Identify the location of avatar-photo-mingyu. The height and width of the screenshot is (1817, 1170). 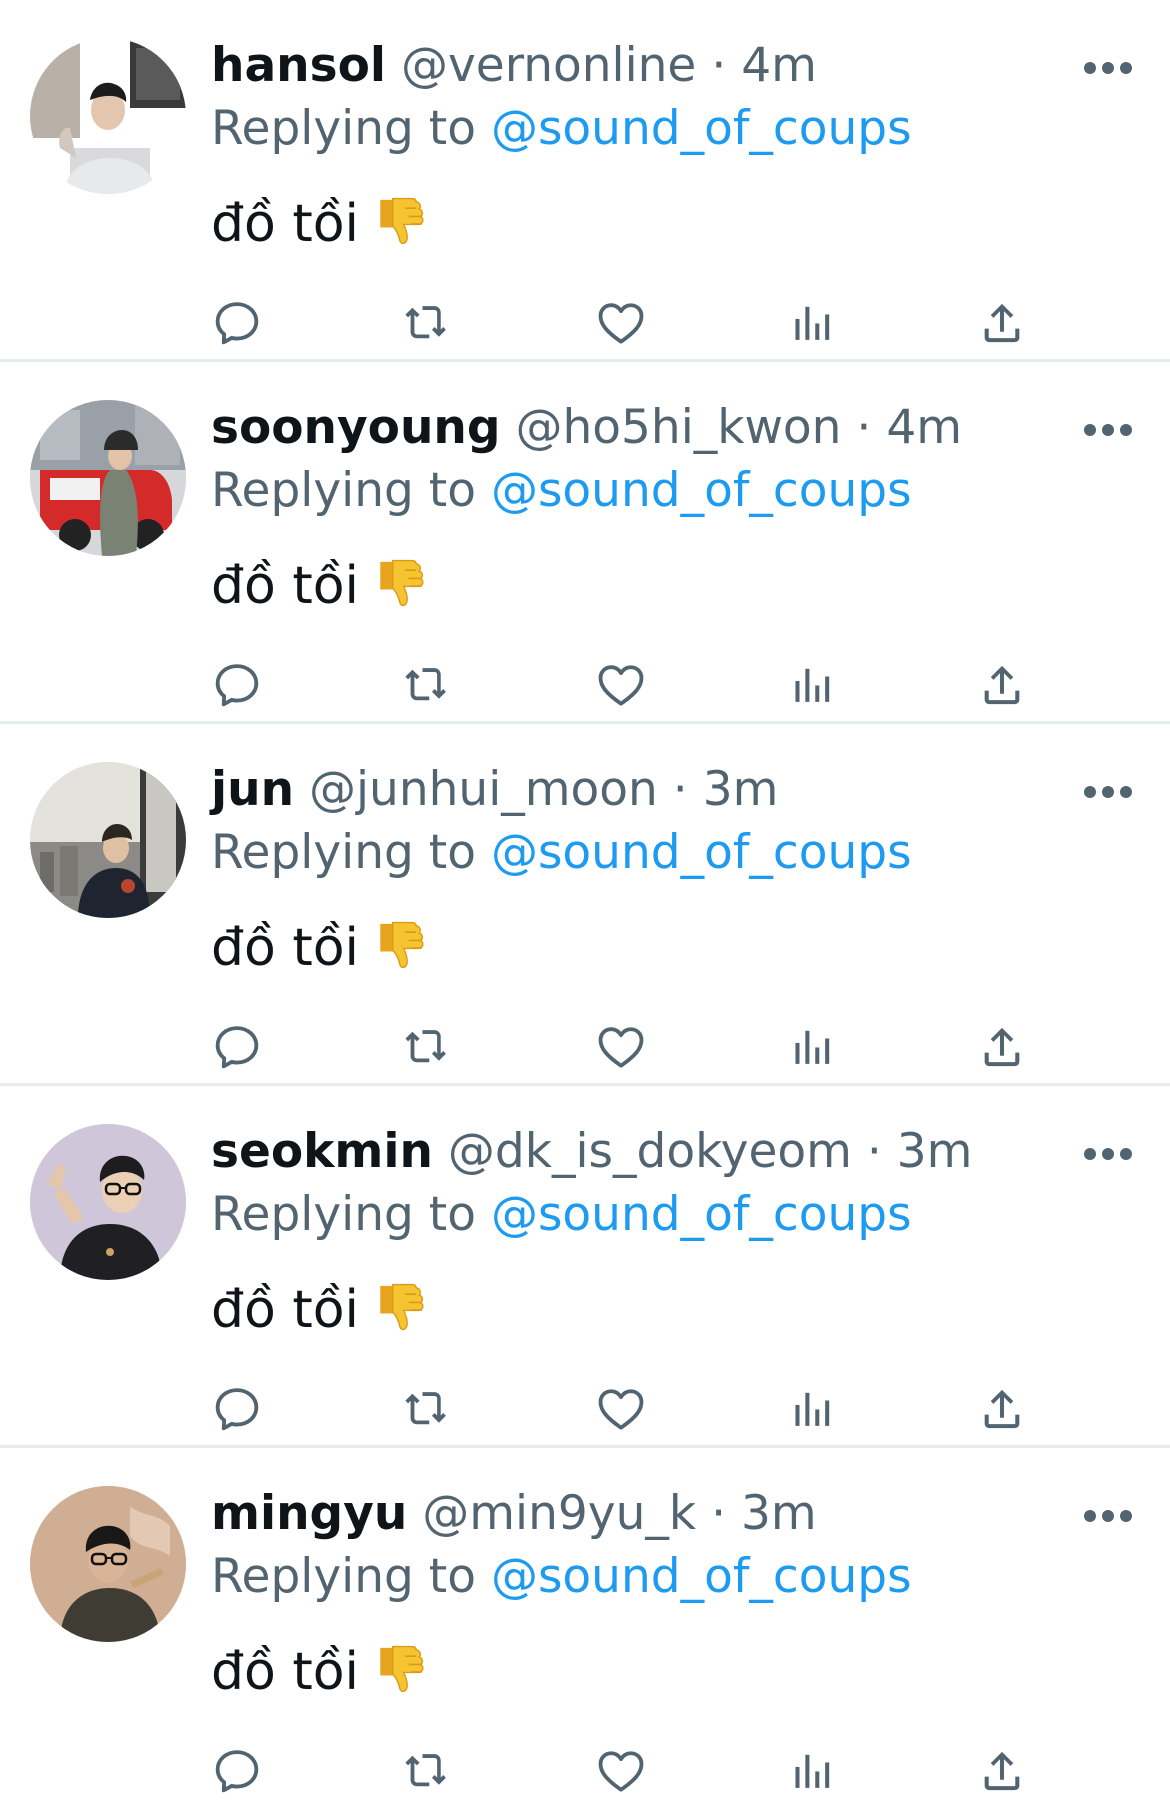
(108, 1564).